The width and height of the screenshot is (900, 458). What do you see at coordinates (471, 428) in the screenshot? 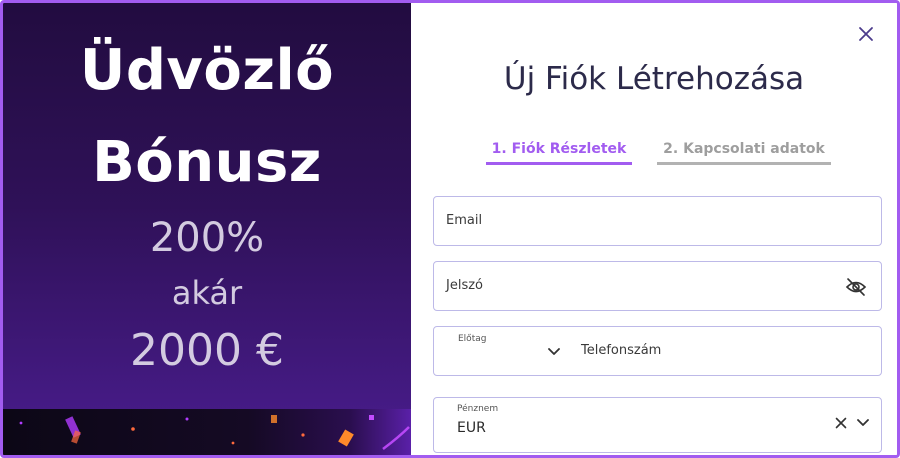
I see `currency-value: EUR` at bounding box center [471, 428].